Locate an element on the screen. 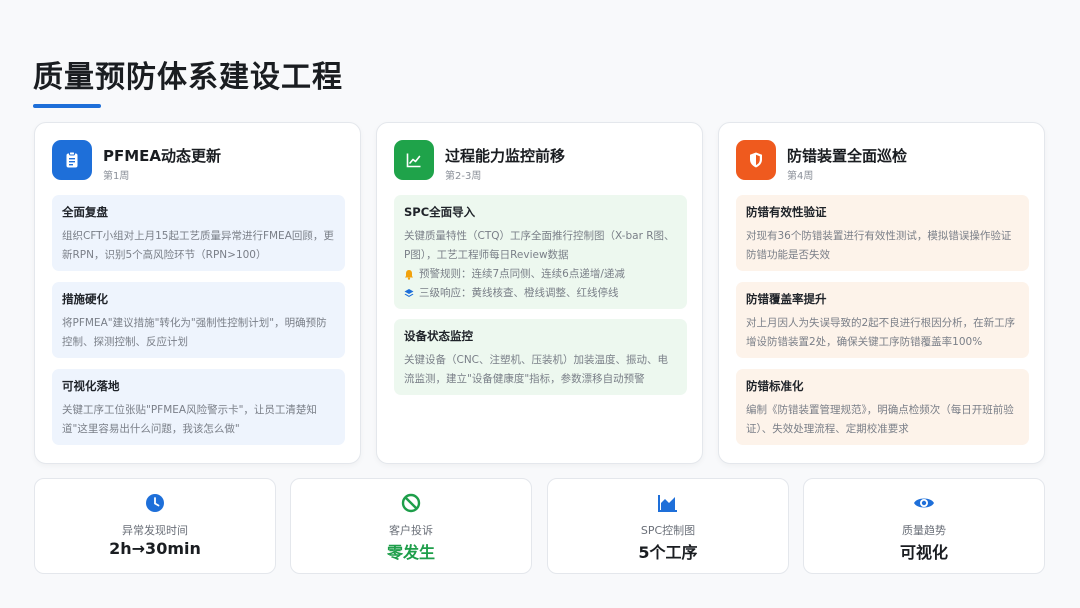 Image resolution: width=1080 pixels, height=608 pixels. card-title: 防错装置全面巡检 is located at coordinates (847, 156).